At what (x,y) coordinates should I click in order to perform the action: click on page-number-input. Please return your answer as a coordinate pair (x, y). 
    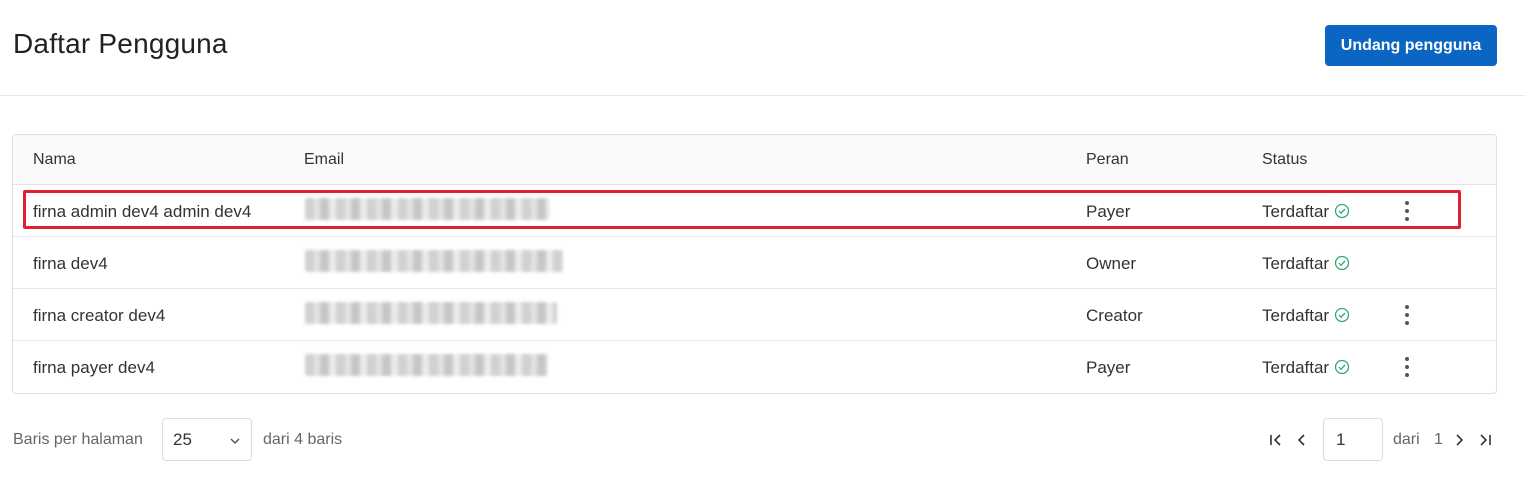
    Looking at the image, I should click on (1353, 439).